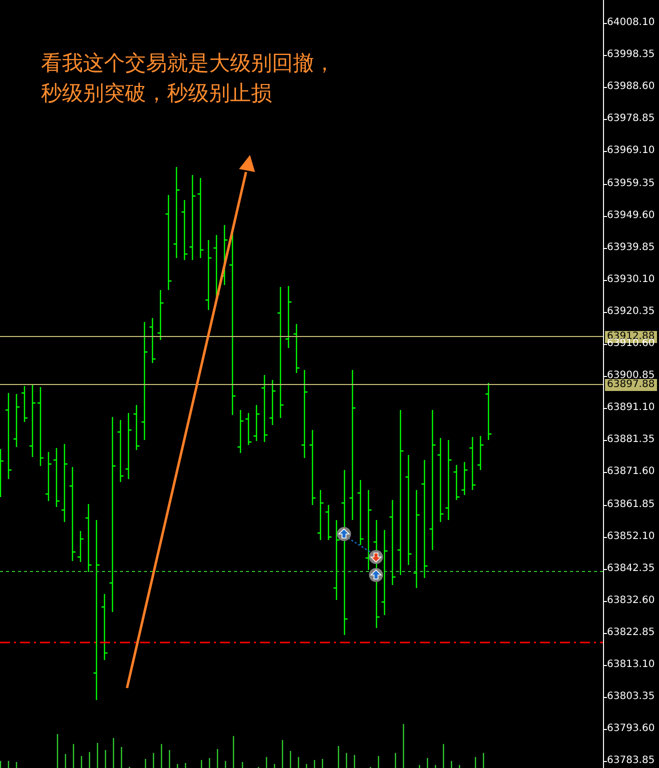  Describe the element at coordinates (631, 569) in the screenshot. I see `price-tick-label: 63842.35` at that location.